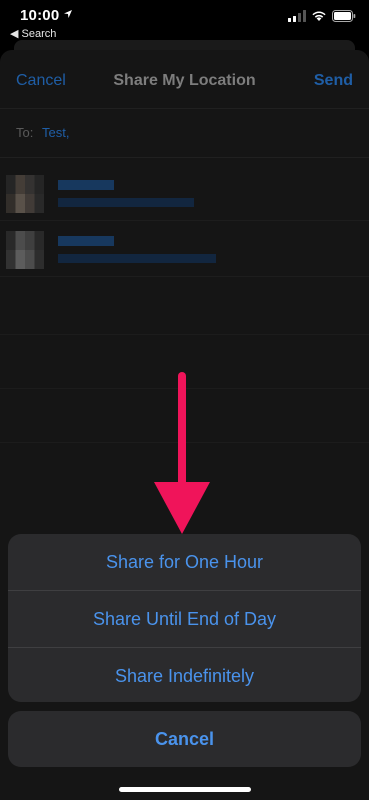 The image size is (369, 800). I want to click on share-indefinitely-button: Share Indefinitely, so click(184, 674).